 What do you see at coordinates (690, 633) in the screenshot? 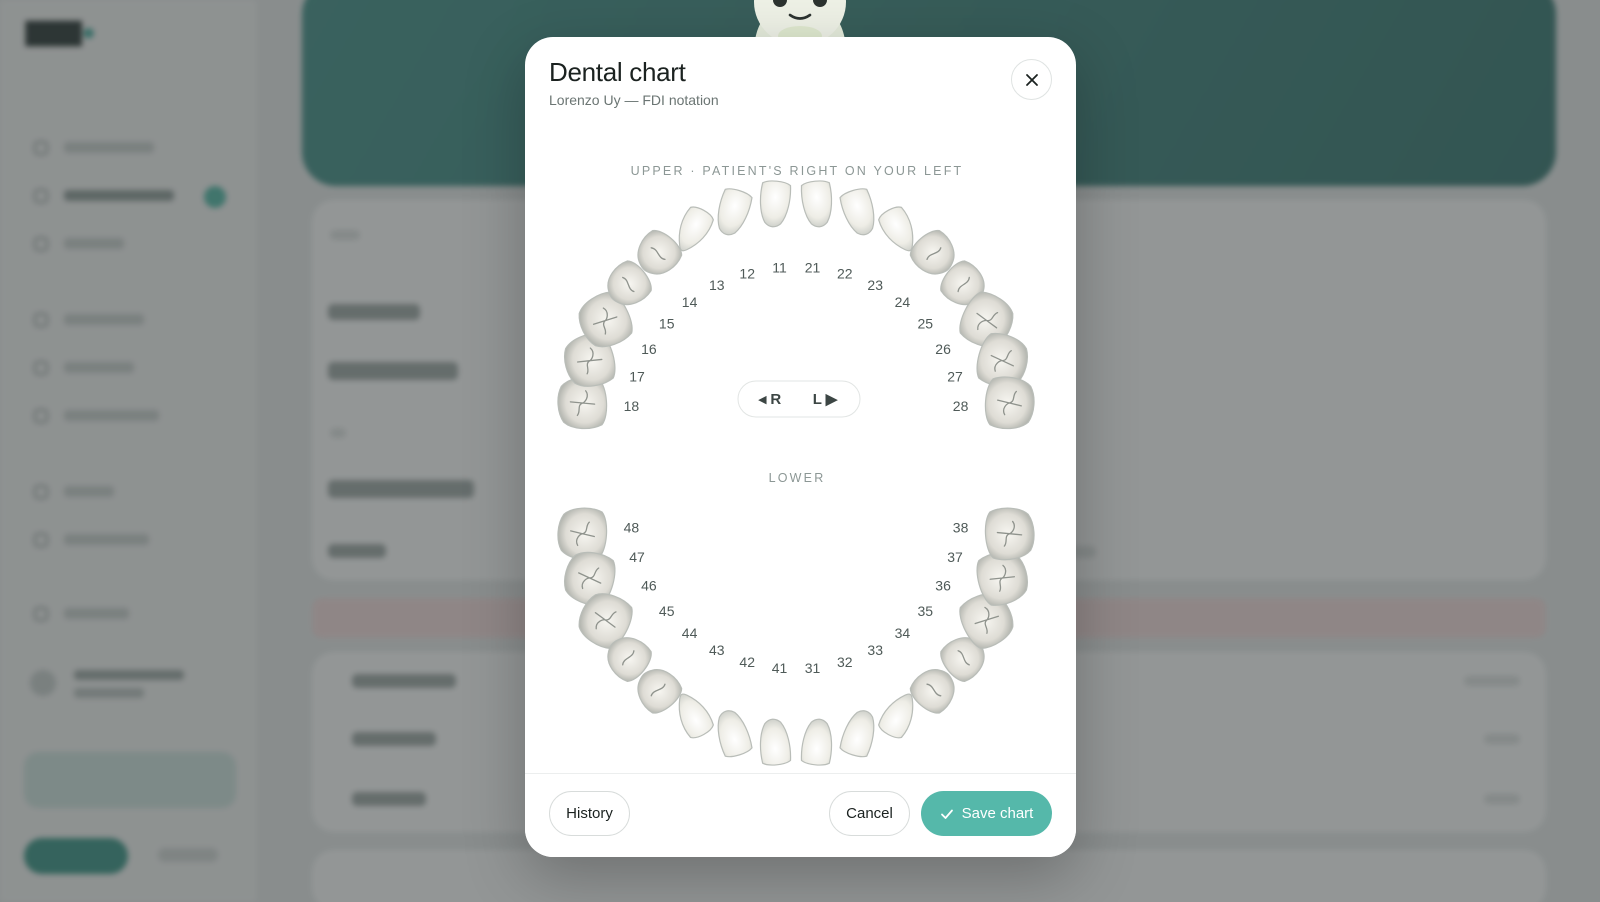
I see `tooth-label-44: 44` at bounding box center [690, 633].